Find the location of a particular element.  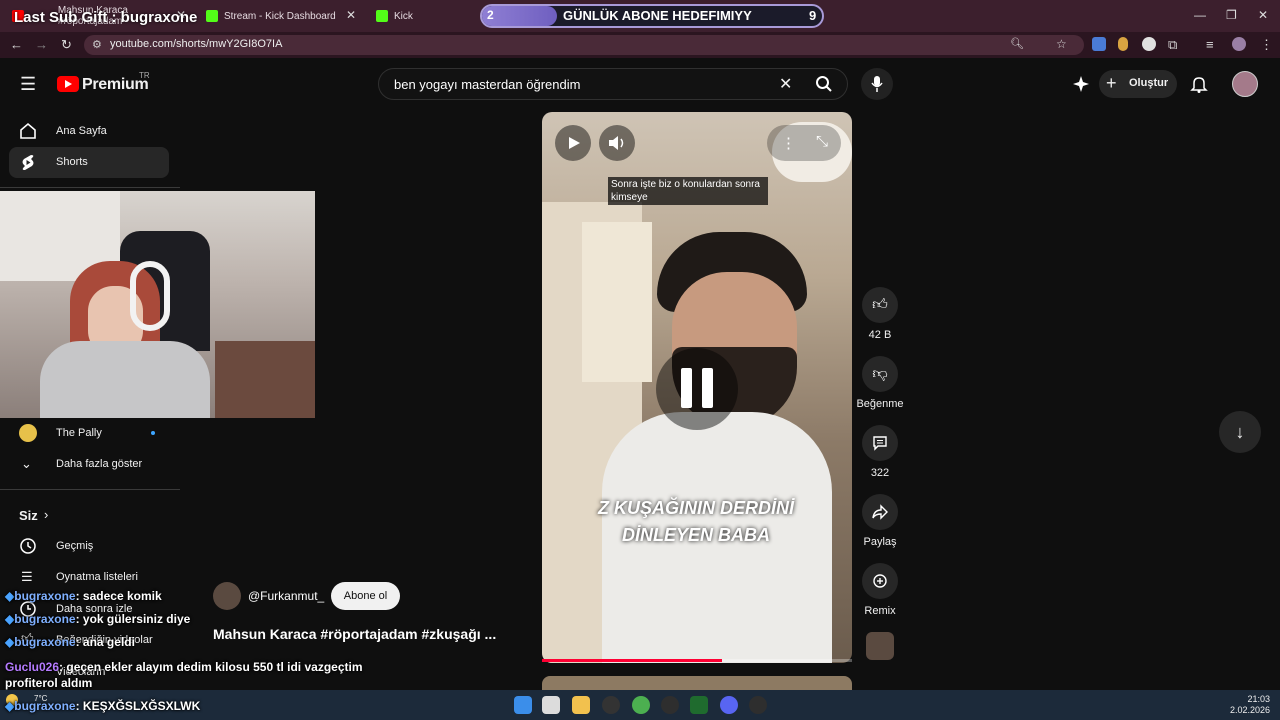

account-avatar is located at coordinates (1245, 84).